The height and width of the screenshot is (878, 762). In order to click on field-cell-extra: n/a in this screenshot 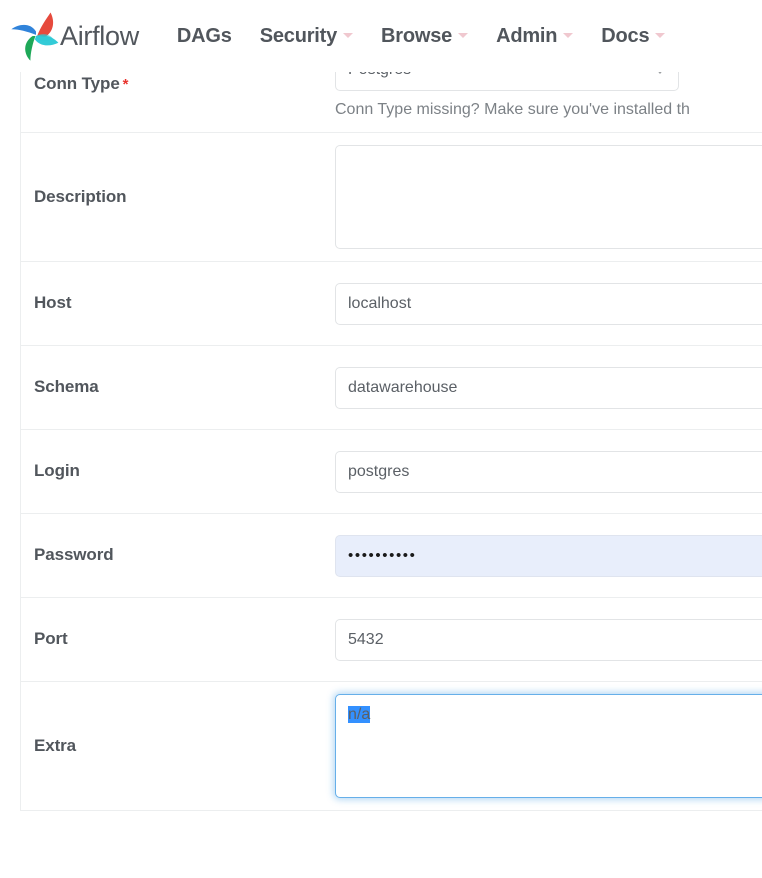, I will do `click(548, 746)`.